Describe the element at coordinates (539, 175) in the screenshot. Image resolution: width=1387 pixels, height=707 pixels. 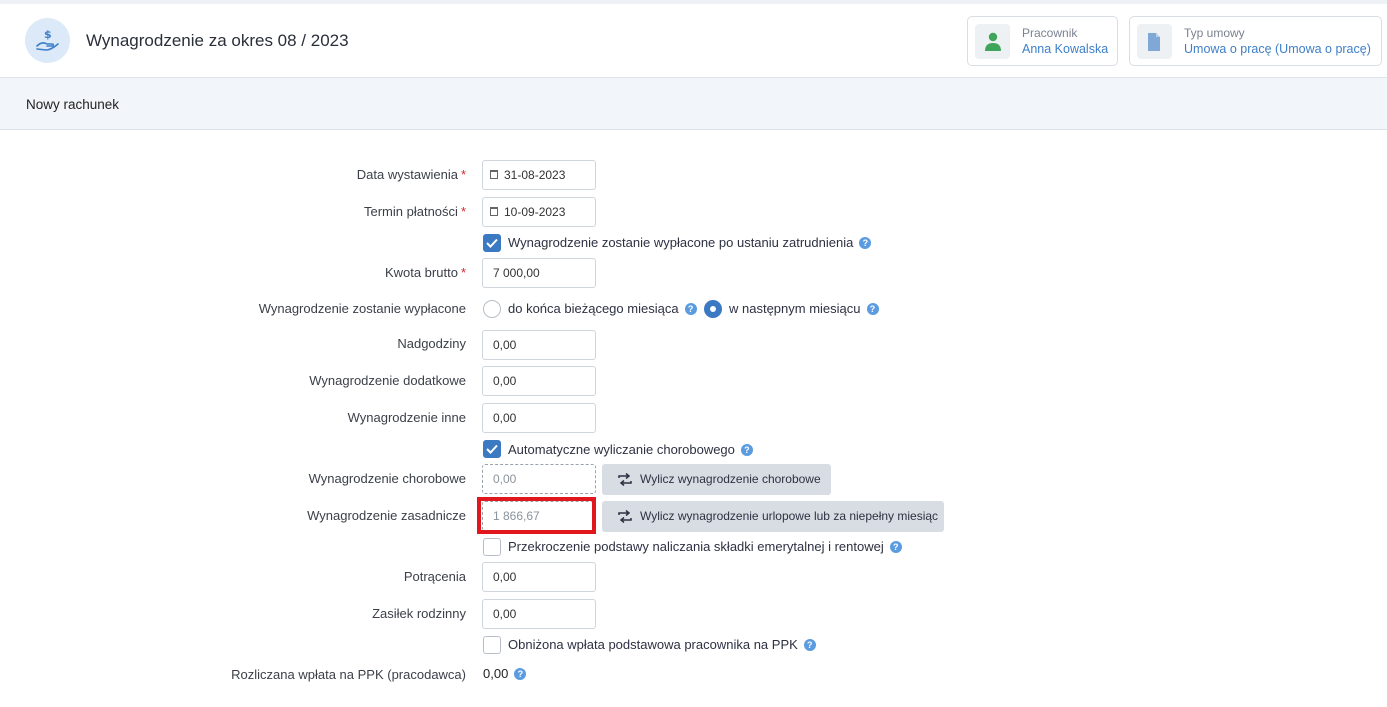
I see `issue-date-input: 31-08-2023` at that location.